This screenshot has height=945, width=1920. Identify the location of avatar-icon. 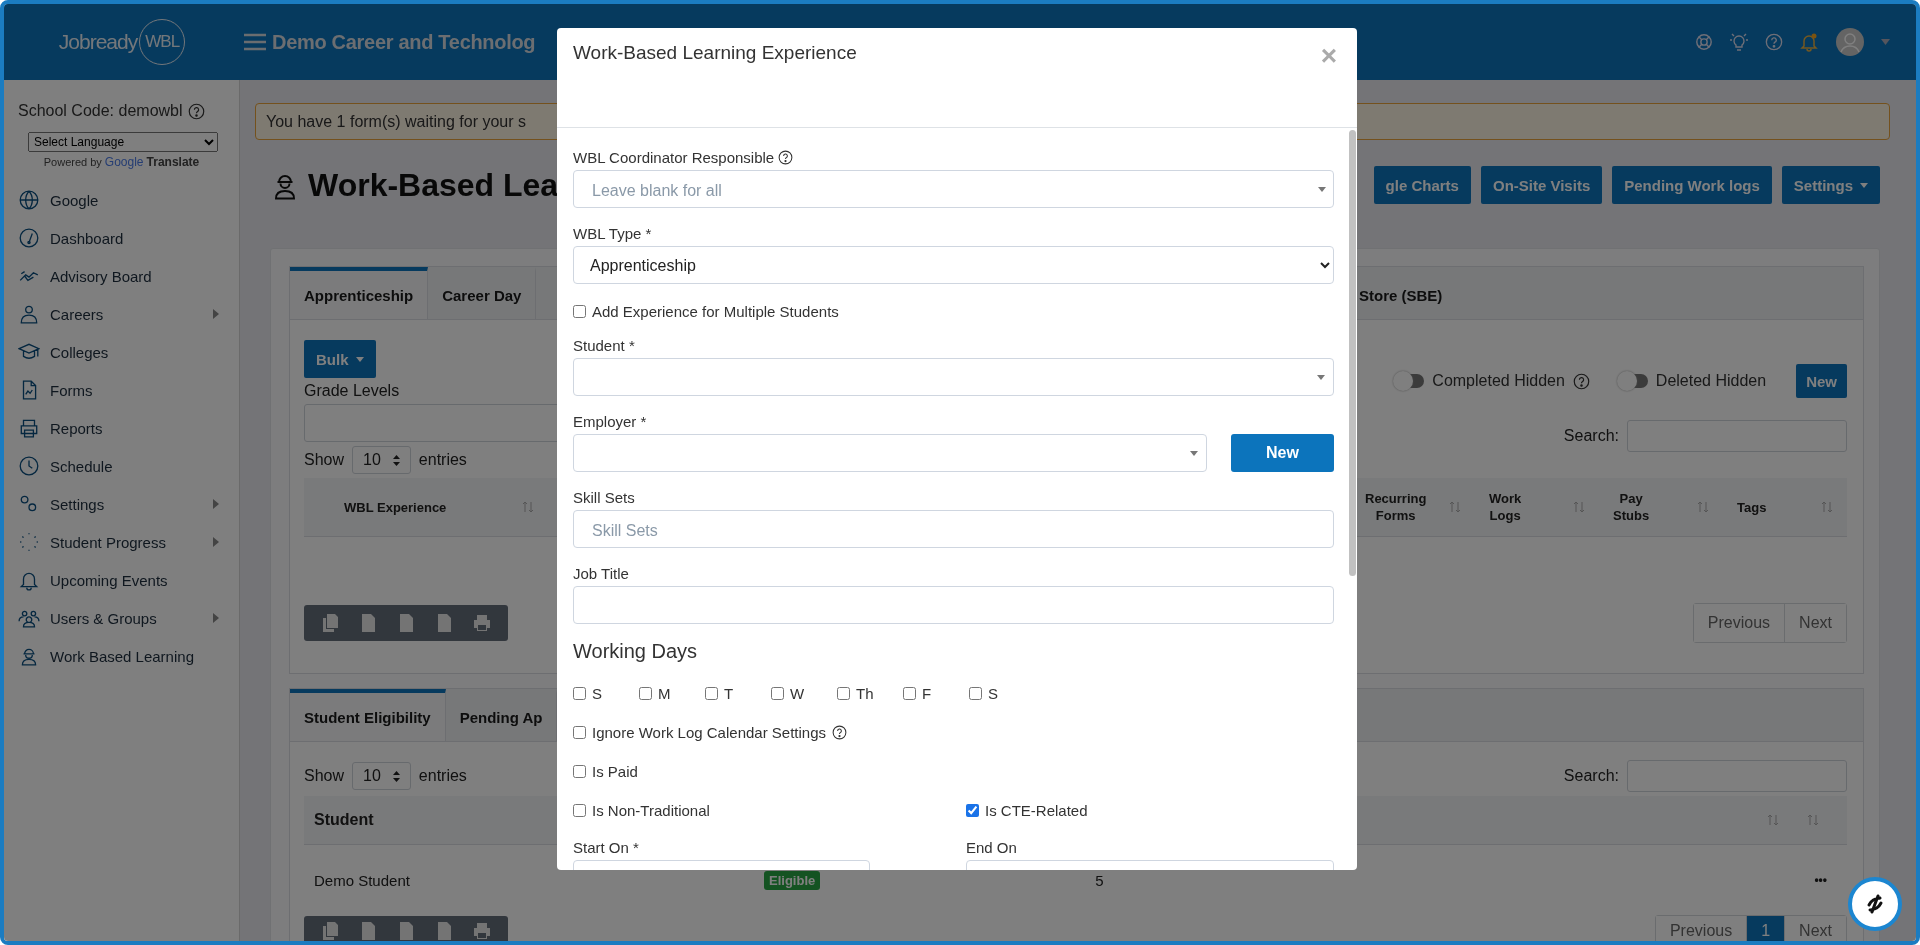
(1850, 42).